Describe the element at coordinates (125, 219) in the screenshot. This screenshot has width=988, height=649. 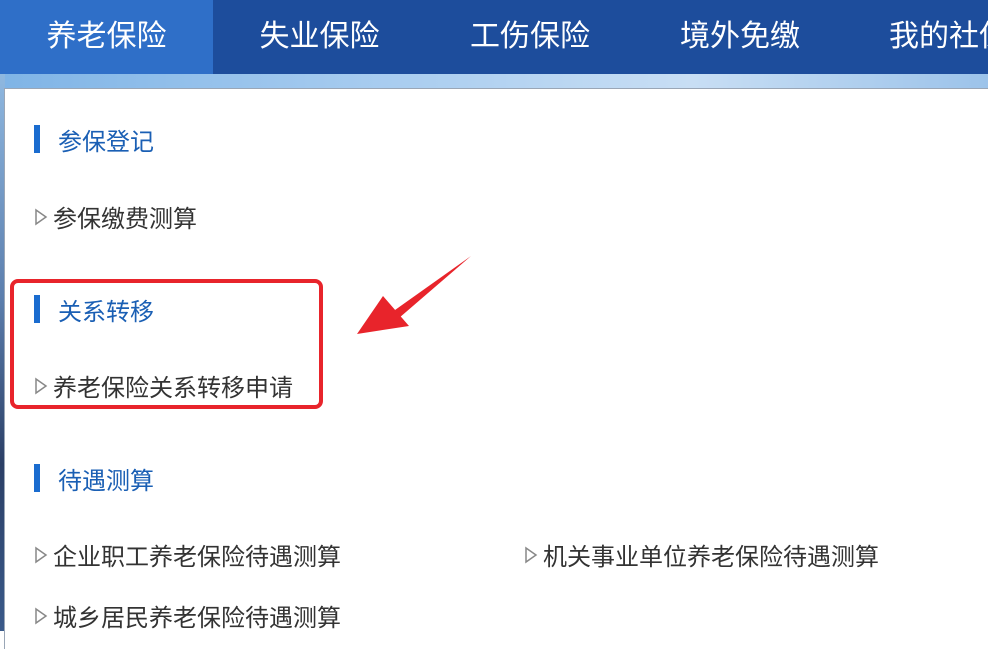
I see `link-label: 参保缴费测算` at that location.